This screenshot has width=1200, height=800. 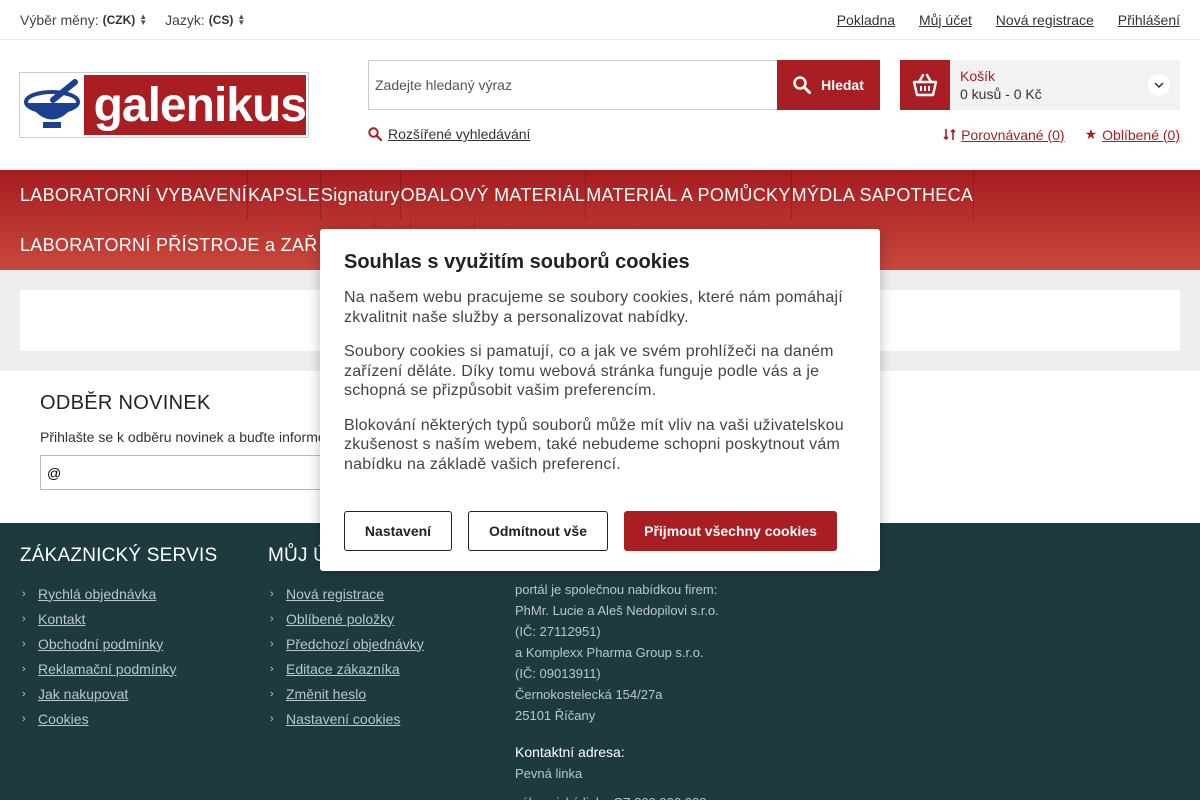 I want to click on footer-item: › Předchozí objednávky, so click(x=346, y=643).